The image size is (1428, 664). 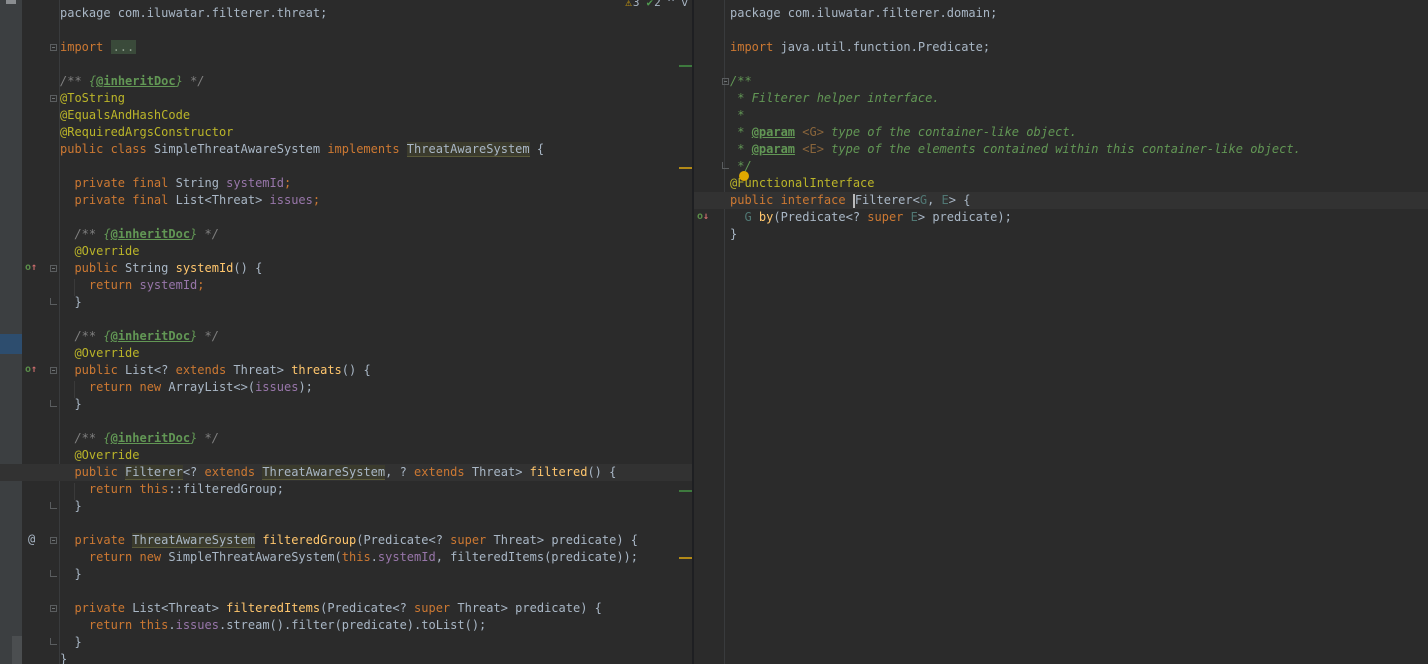 What do you see at coordinates (107, 149) in the screenshot?
I see `code-token: public class` at bounding box center [107, 149].